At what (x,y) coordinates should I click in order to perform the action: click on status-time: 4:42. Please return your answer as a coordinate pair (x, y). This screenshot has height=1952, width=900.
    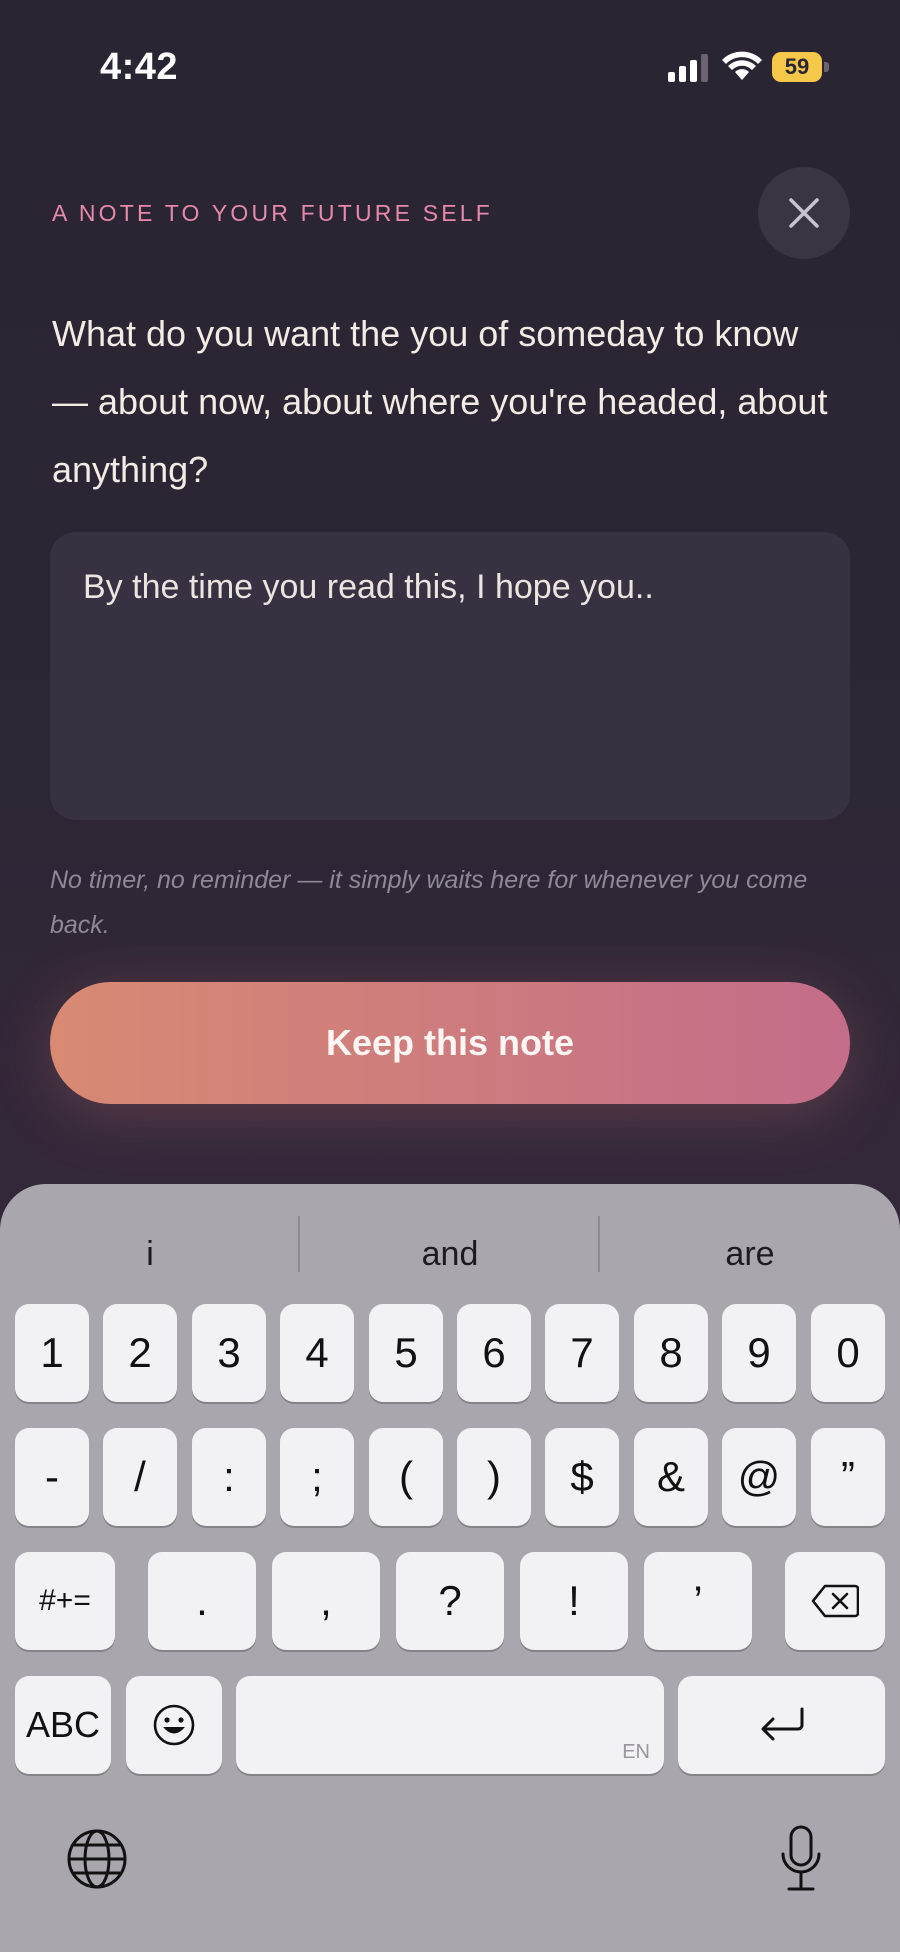
    Looking at the image, I should click on (139, 67).